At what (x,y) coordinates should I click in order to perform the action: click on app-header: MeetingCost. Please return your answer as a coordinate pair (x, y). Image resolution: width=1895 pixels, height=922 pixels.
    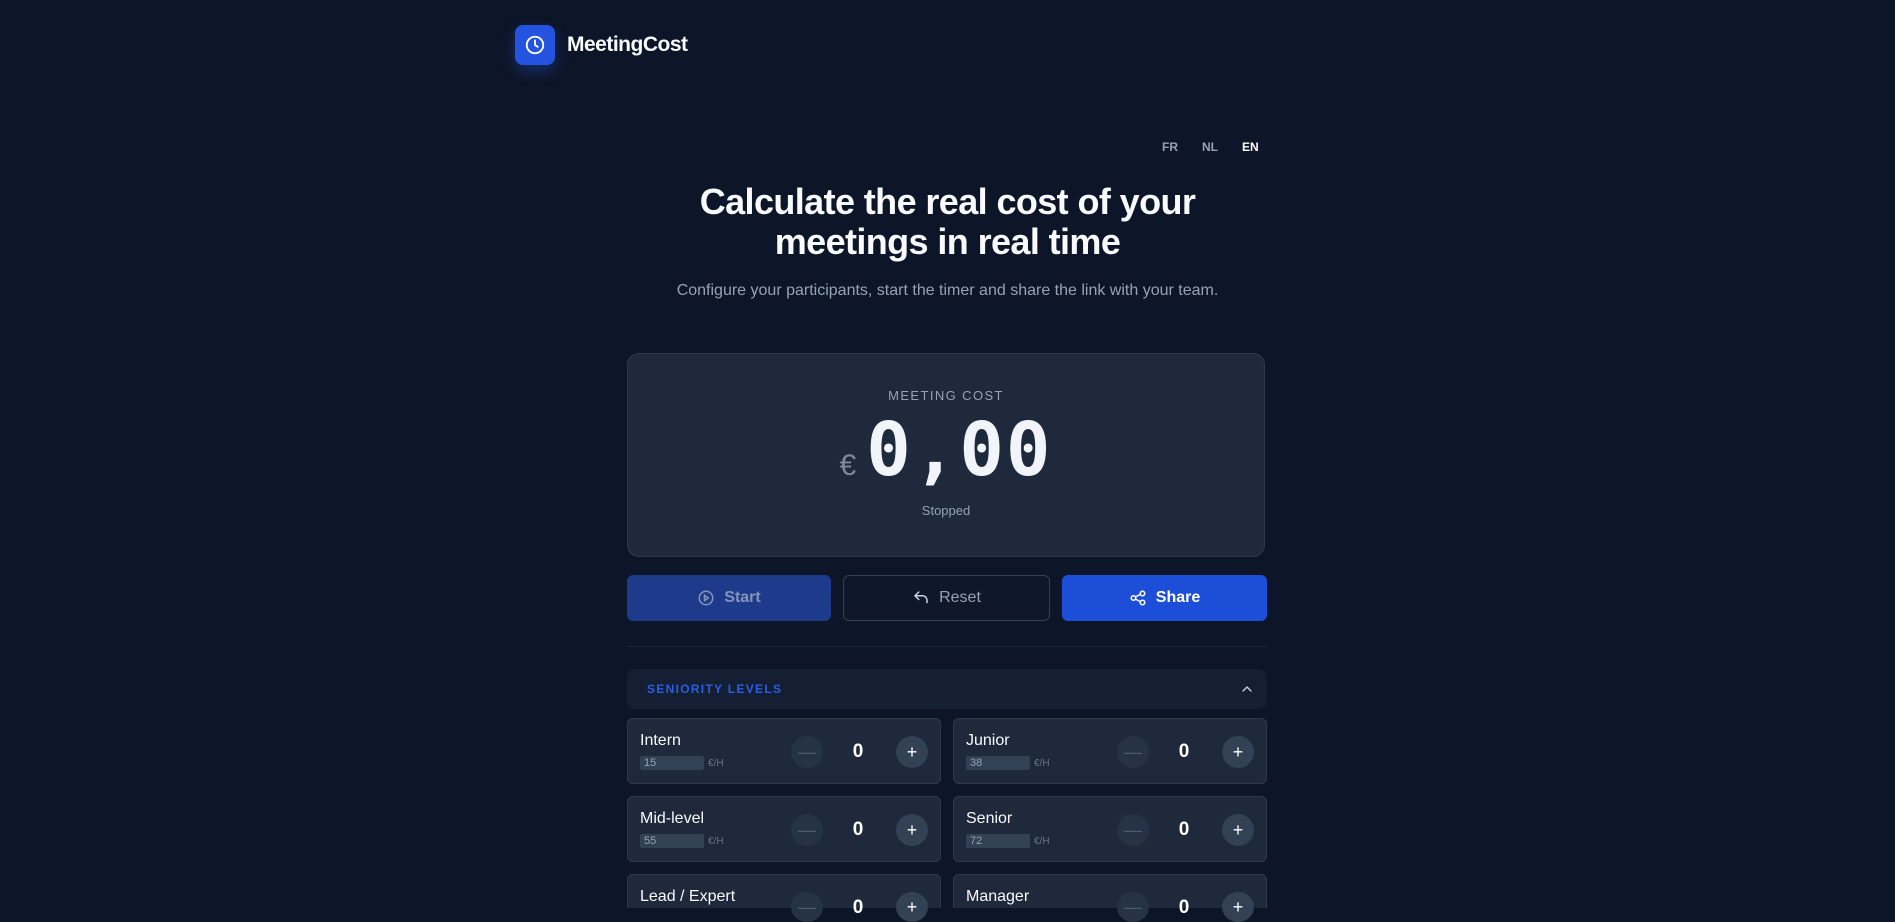
    Looking at the image, I should click on (601, 45).